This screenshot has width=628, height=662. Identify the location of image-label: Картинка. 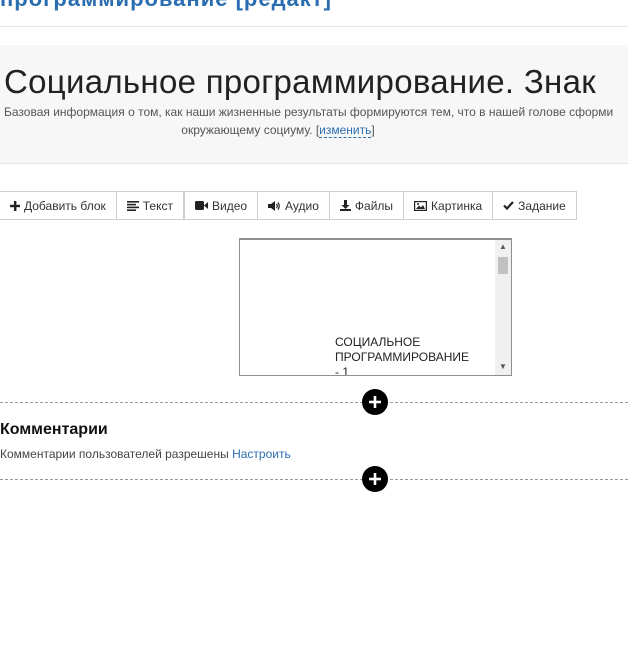
(457, 205).